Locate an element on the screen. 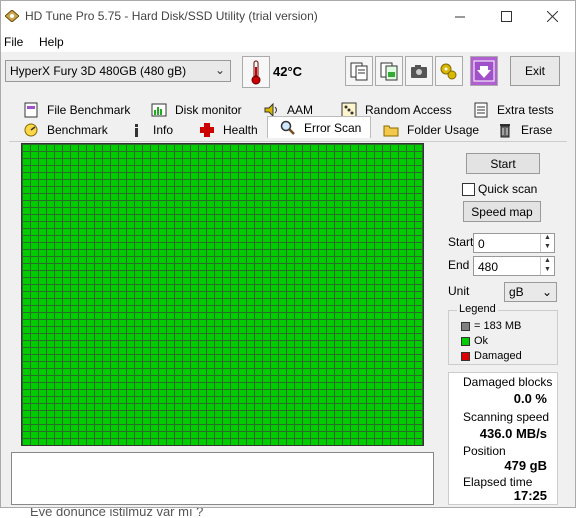  chevron-down-icon: ⌄ is located at coordinates (219, 70).